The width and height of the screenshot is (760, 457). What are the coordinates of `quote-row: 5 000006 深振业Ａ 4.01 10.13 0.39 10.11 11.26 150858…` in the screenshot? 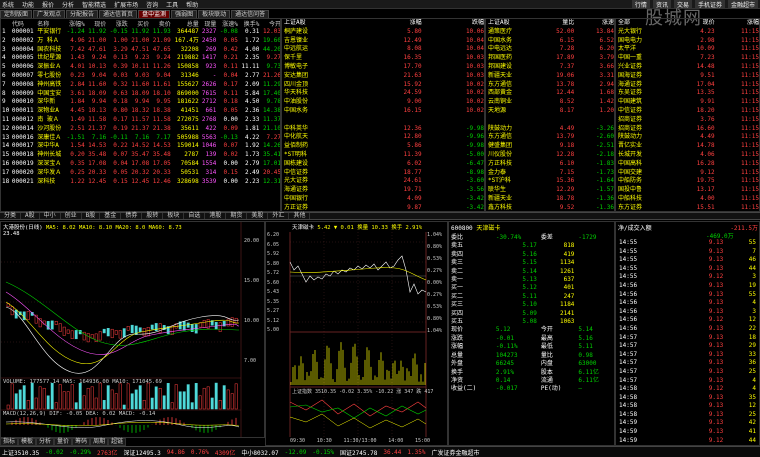 It's located at (140, 67).